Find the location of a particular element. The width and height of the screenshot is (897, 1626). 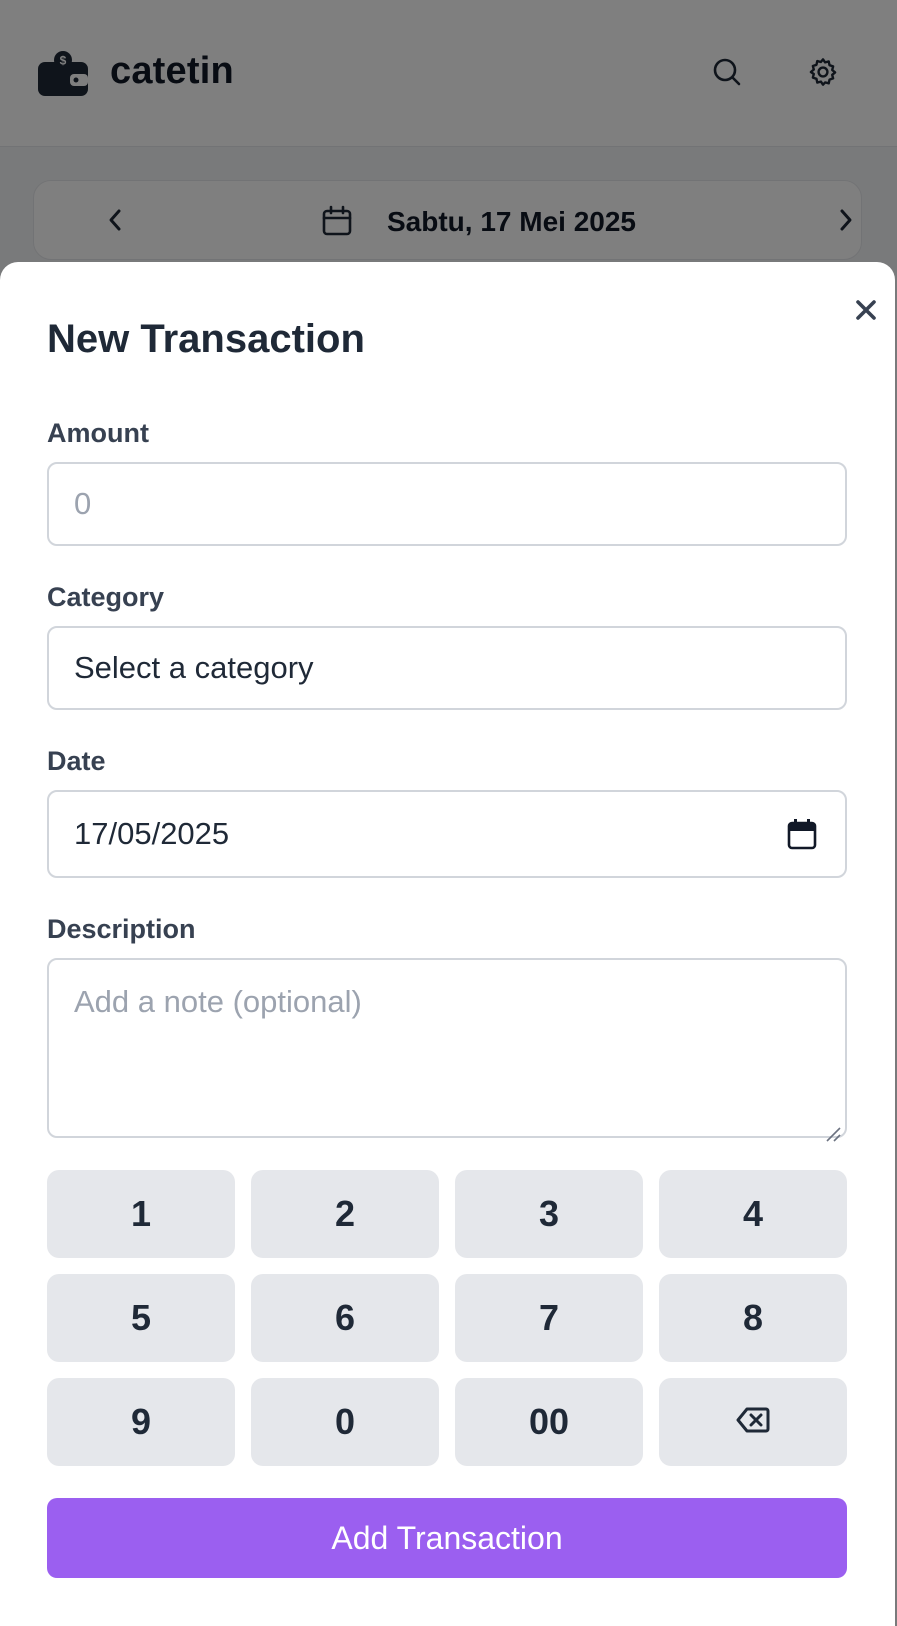

keypad-key: 00 is located at coordinates (549, 1422).